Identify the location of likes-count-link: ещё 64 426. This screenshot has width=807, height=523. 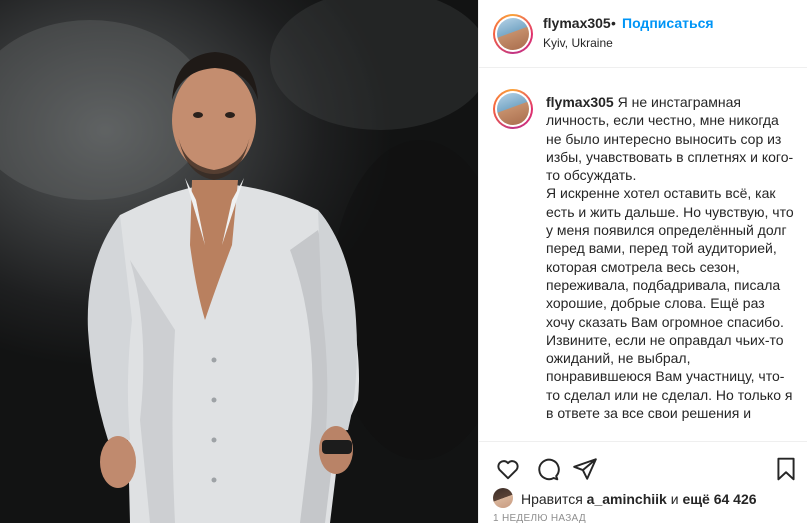
(719, 499).